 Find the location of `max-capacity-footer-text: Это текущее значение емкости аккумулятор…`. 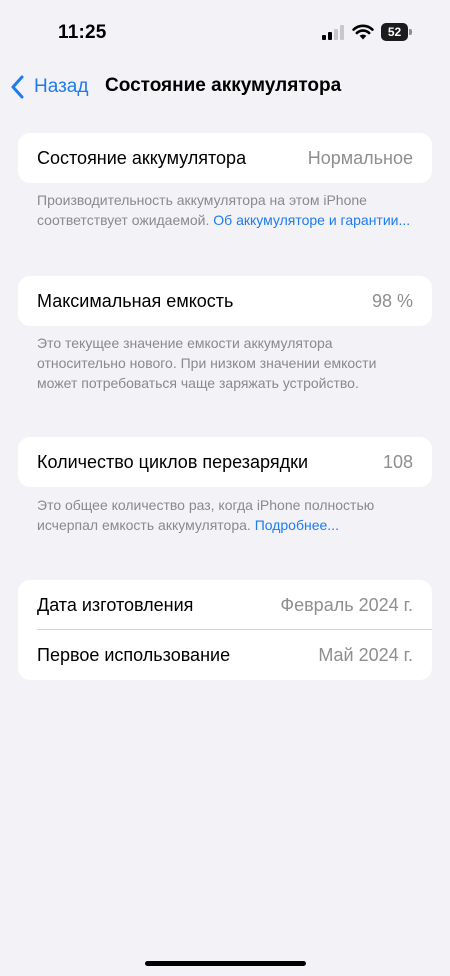

max-capacity-footer-text: Это текущее значение емкости аккумулятор… is located at coordinates (207, 363).